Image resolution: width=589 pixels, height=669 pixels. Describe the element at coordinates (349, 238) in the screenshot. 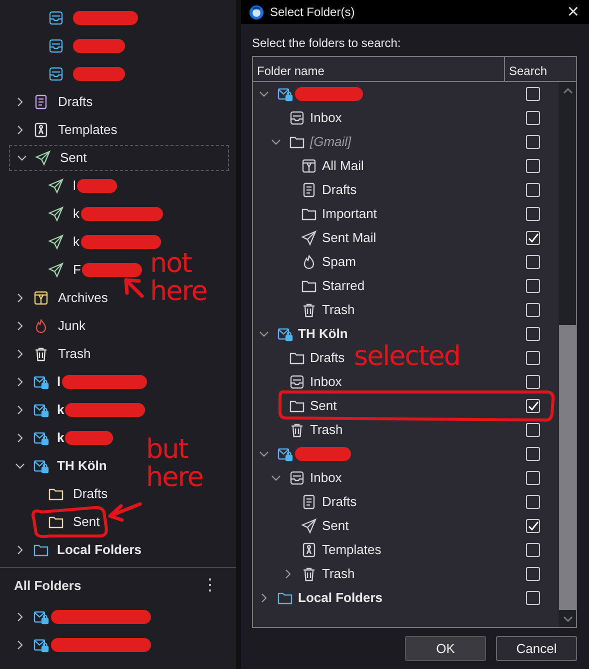

I see `folder-name: Sent Mail` at that location.